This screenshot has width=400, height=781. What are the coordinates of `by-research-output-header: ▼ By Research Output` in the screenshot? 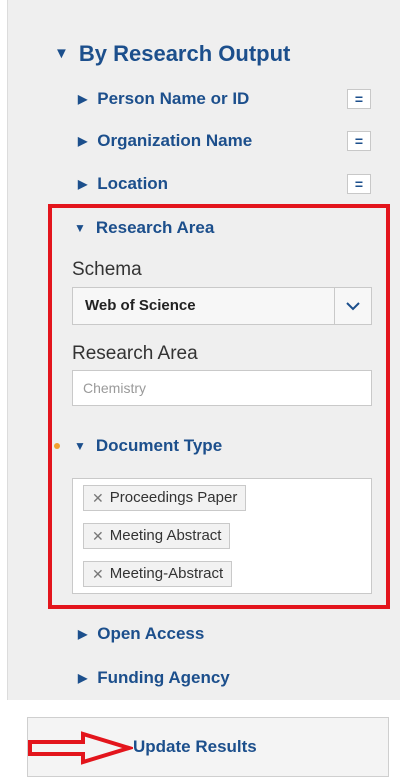 It's located at (172, 54).